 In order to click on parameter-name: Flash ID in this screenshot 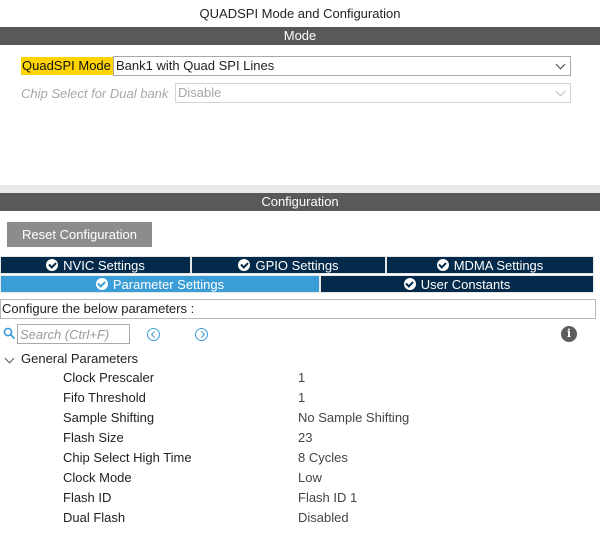, I will do `click(87, 497)`.